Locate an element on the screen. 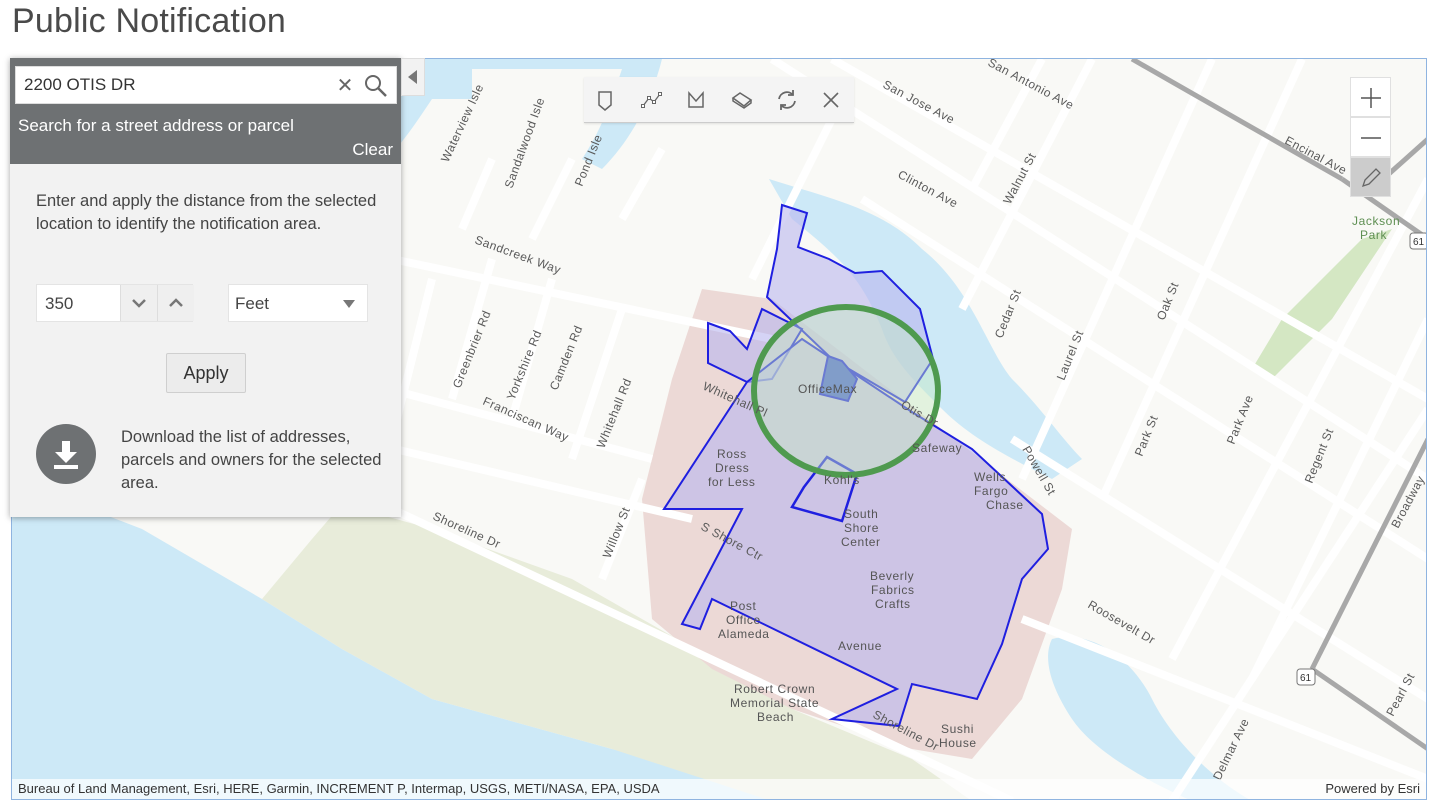 This screenshot has height=804, width=1432. poi-label: for Less is located at coordinates (732, 482).